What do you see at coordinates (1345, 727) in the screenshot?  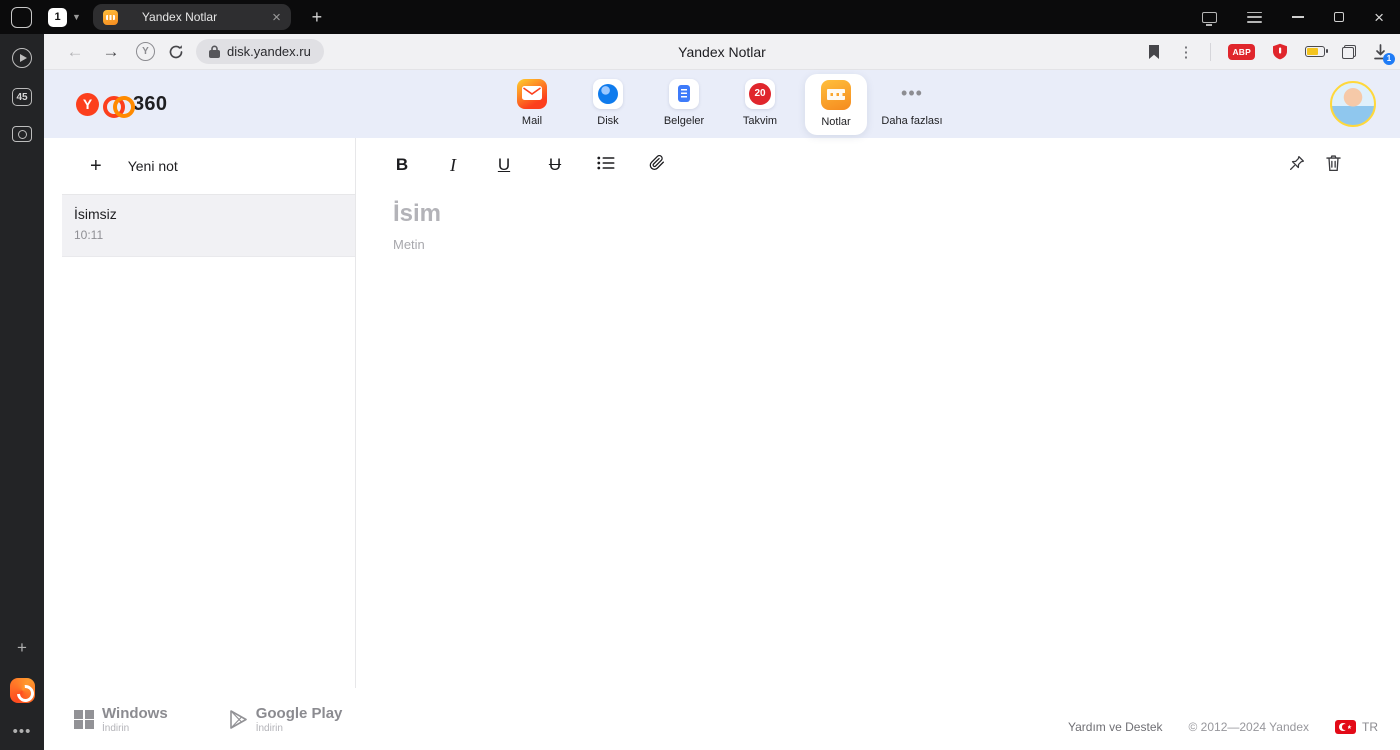 I see `turkey-flag-icon: ★` at bounding box center [1345, 727].